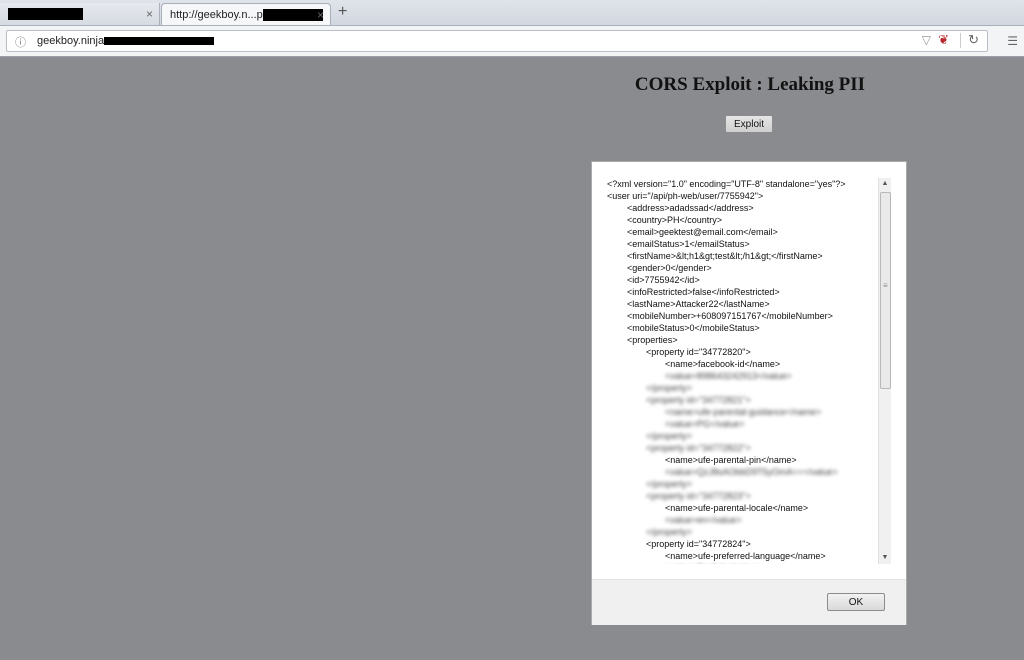 The image size is (1024, 660). I want to click on reload-icon: ↻, so click(973, 40).